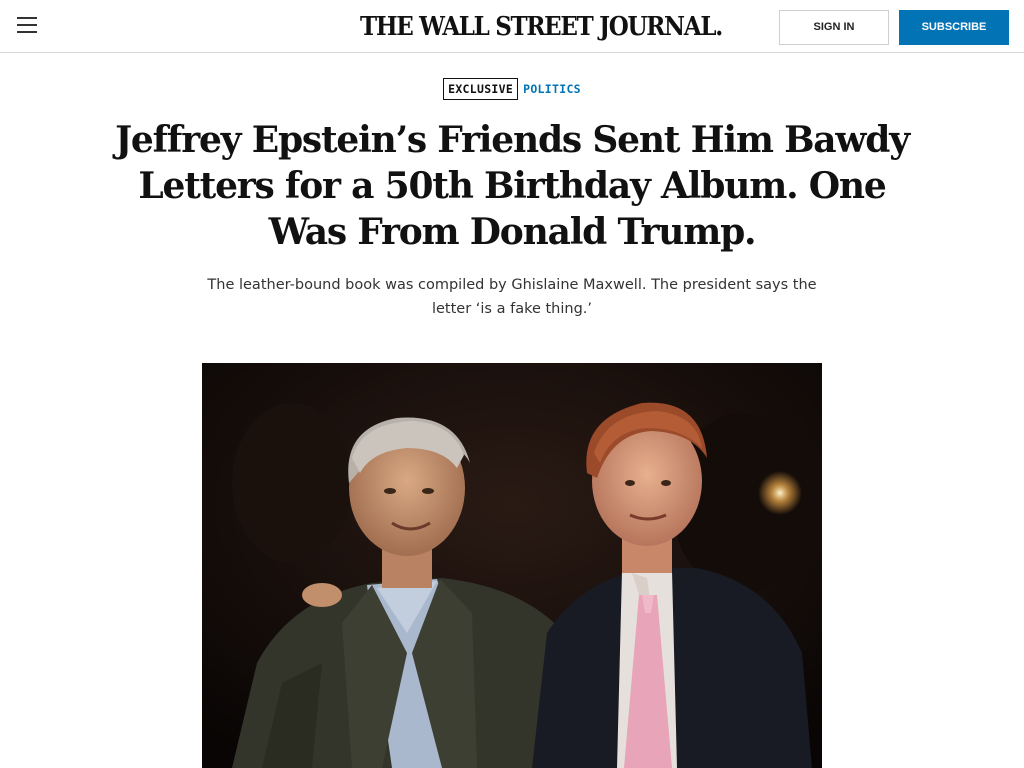 The image size is (1024, 768). I want to click on subscribe-button: SUBSCRIBE, so click(954, 27).